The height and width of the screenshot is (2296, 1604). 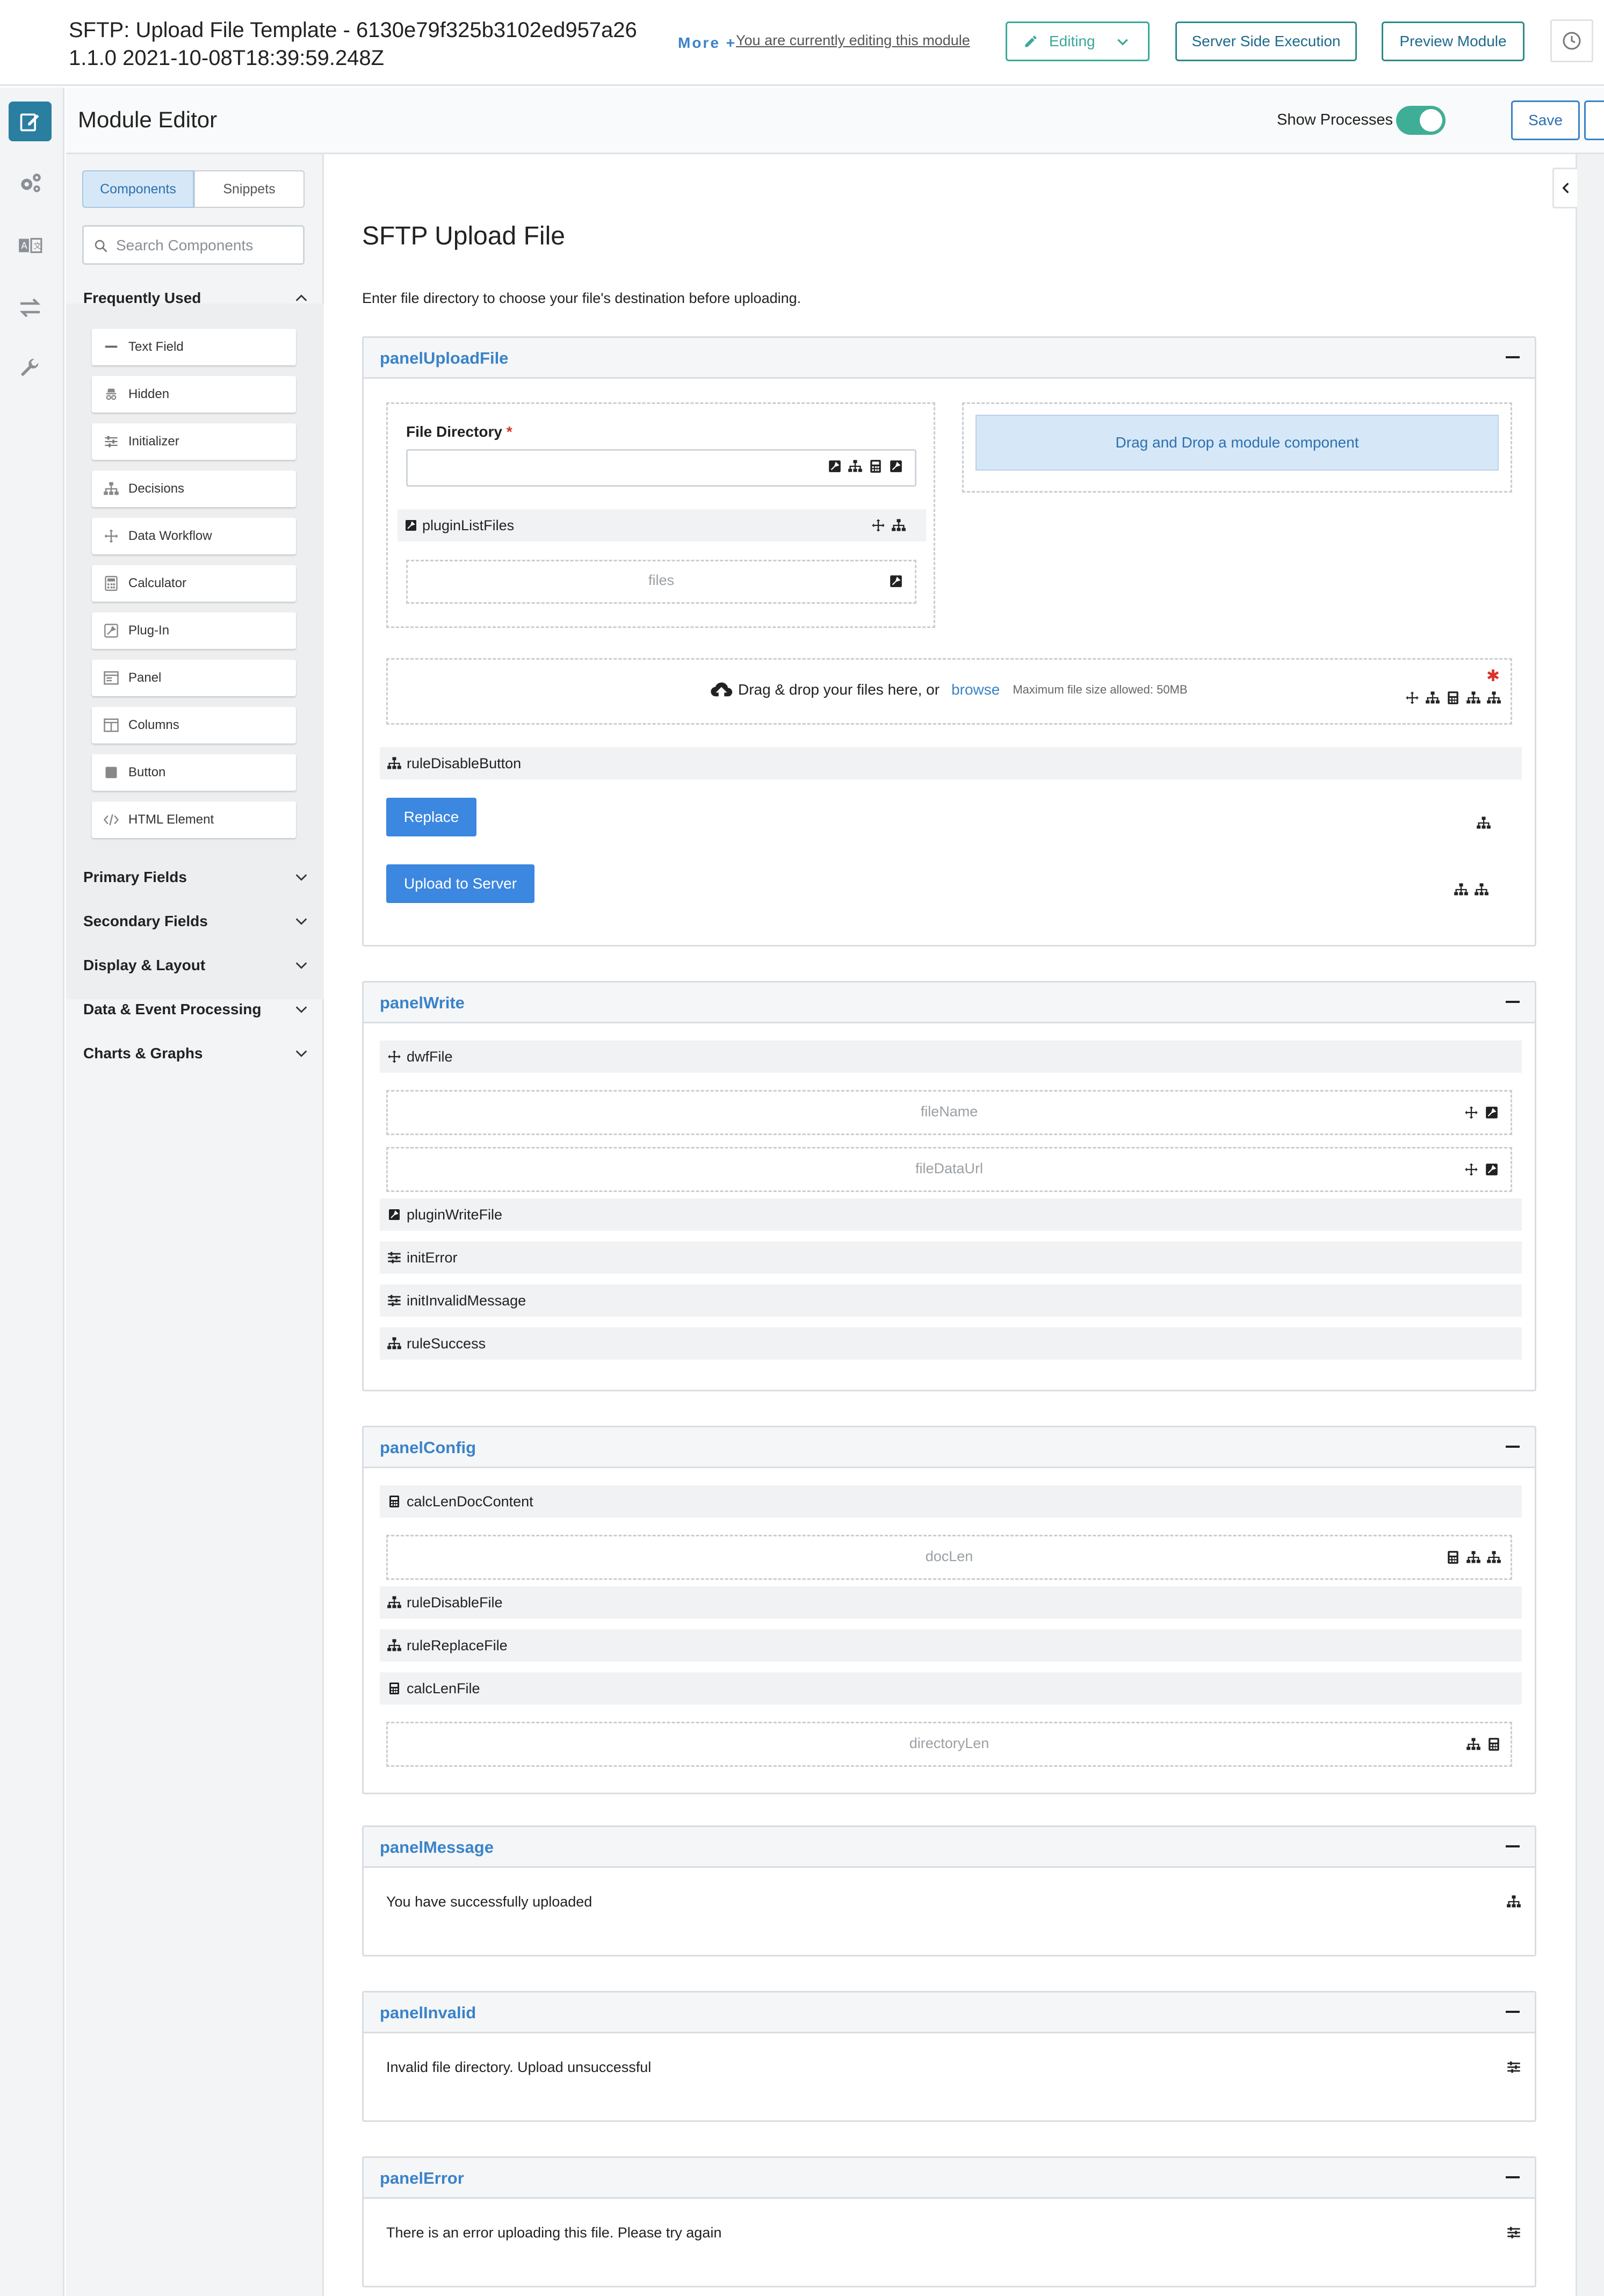 What do you see at coordinates (112, 819) in the screenshot?
I see `html-element-icon` at bounding box center [112, 819].